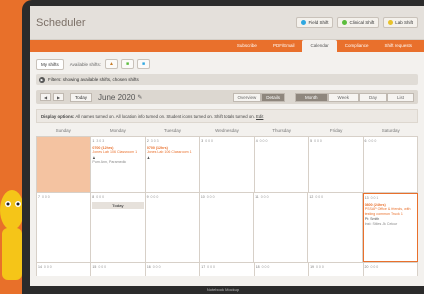  What do you see at coordinates (282, 164) in the screenshot?
I see `day-cell: 40 0 0` at bounding box center [282, 164].